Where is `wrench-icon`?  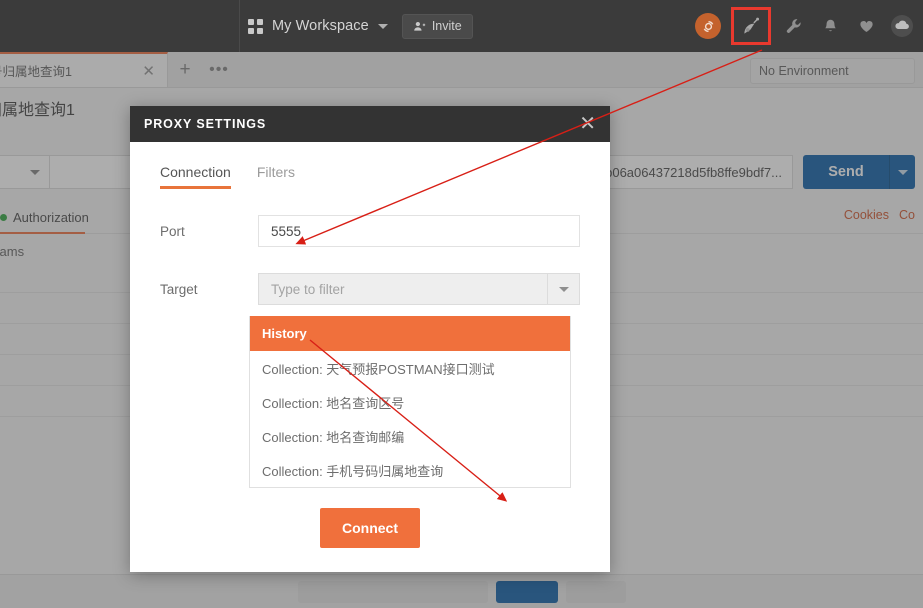
wrench-icon is located at coordinates (794, 26).